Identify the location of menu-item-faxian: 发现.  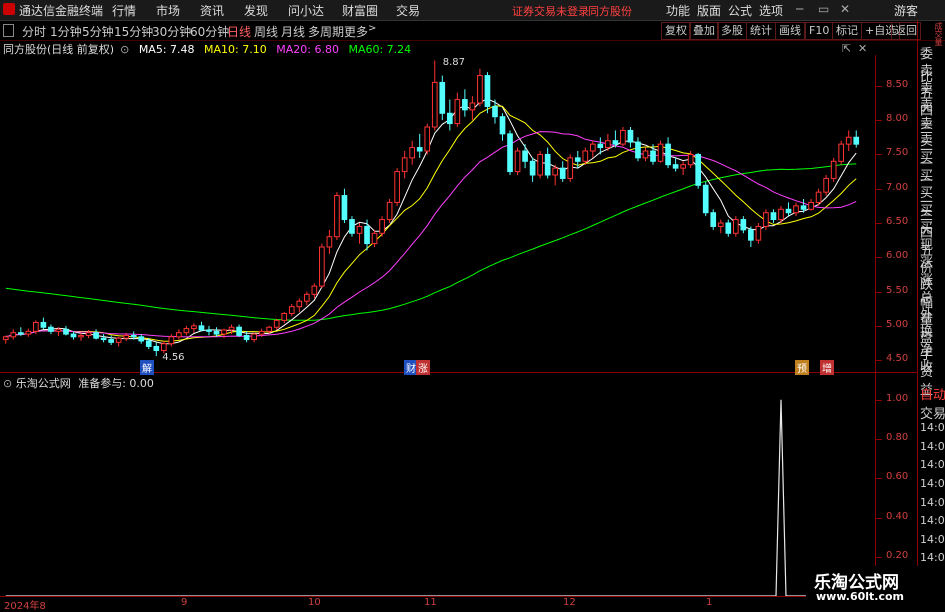
(256, 10).